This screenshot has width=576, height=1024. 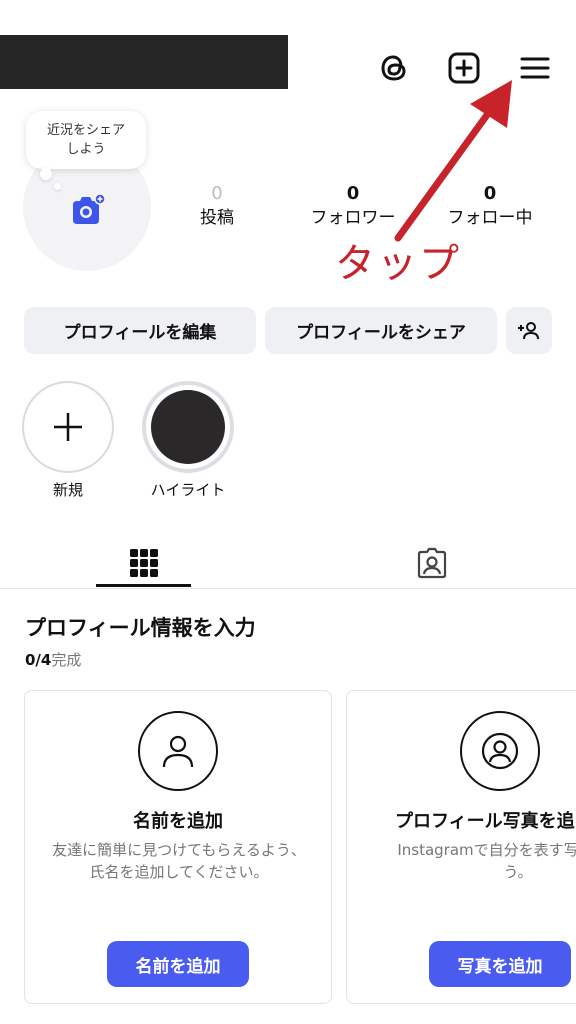 What do you see at coordinates (398, 264) in the screenshot?
I see `annotation-text: タップ` at bounding box center [398, 264].